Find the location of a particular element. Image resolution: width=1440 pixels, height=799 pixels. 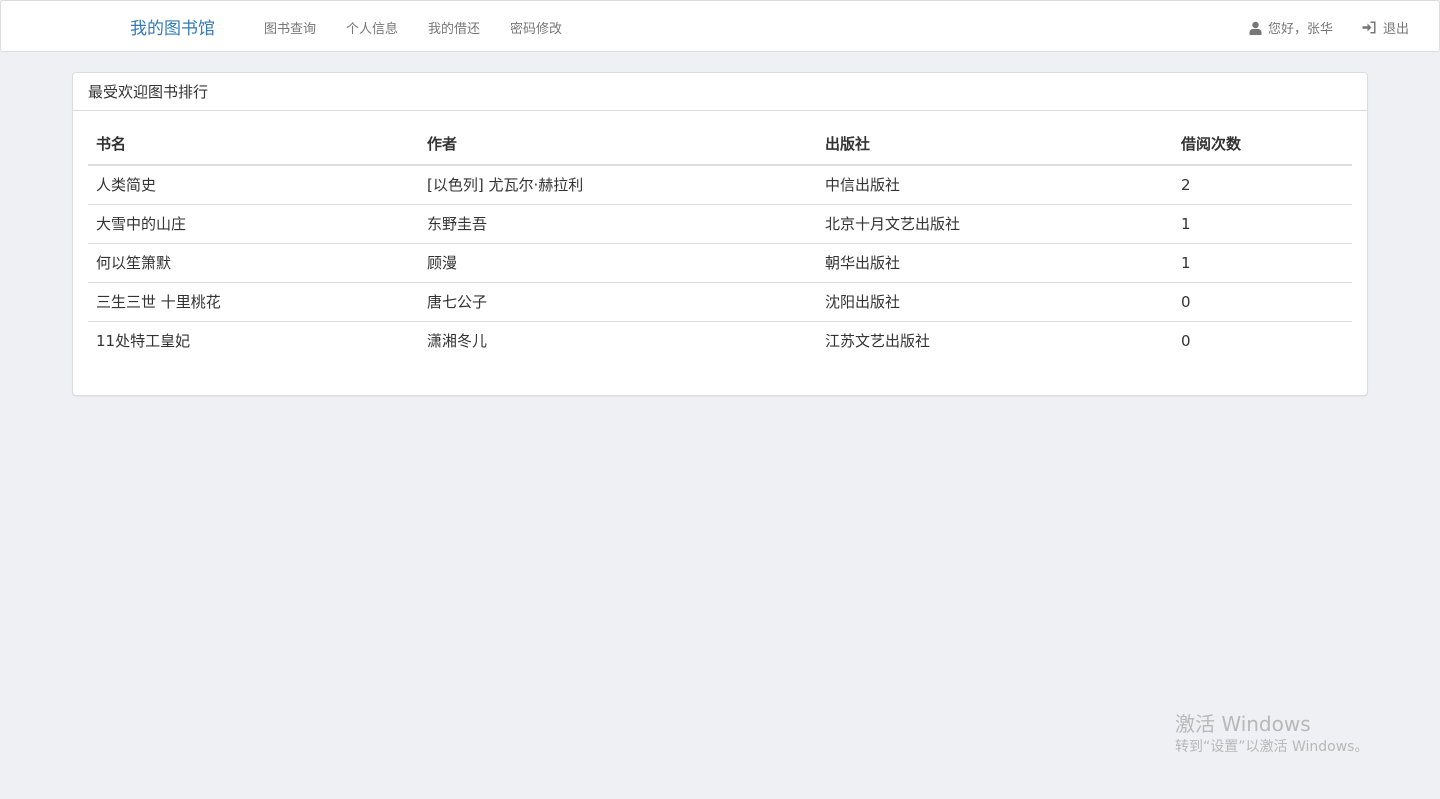

user-greeting: 您好，张华 is located at coordinates (1300, 29).